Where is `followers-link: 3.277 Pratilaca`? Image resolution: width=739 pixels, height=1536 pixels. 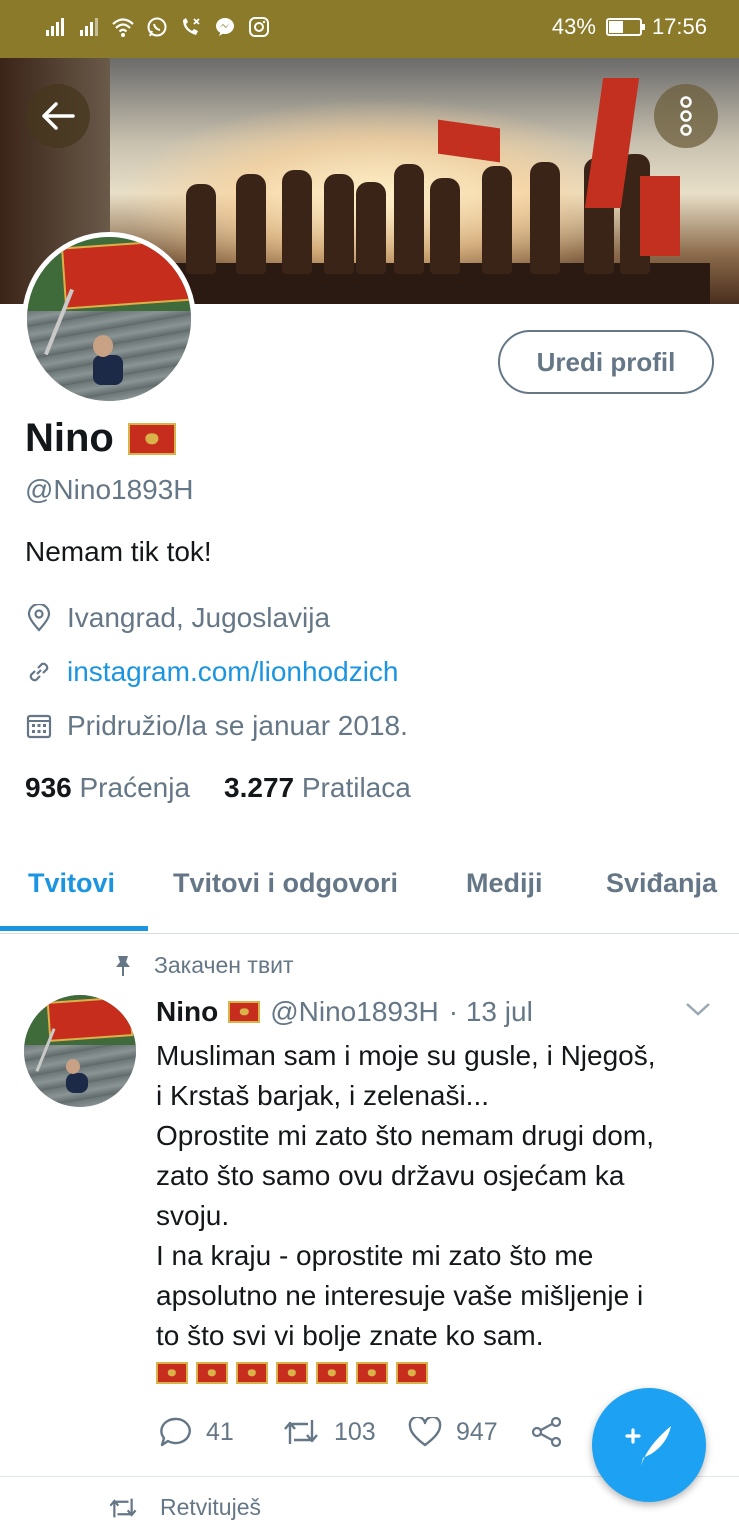
followers-link: 3.277 Pratilaca is located at coordinates (317, 788).